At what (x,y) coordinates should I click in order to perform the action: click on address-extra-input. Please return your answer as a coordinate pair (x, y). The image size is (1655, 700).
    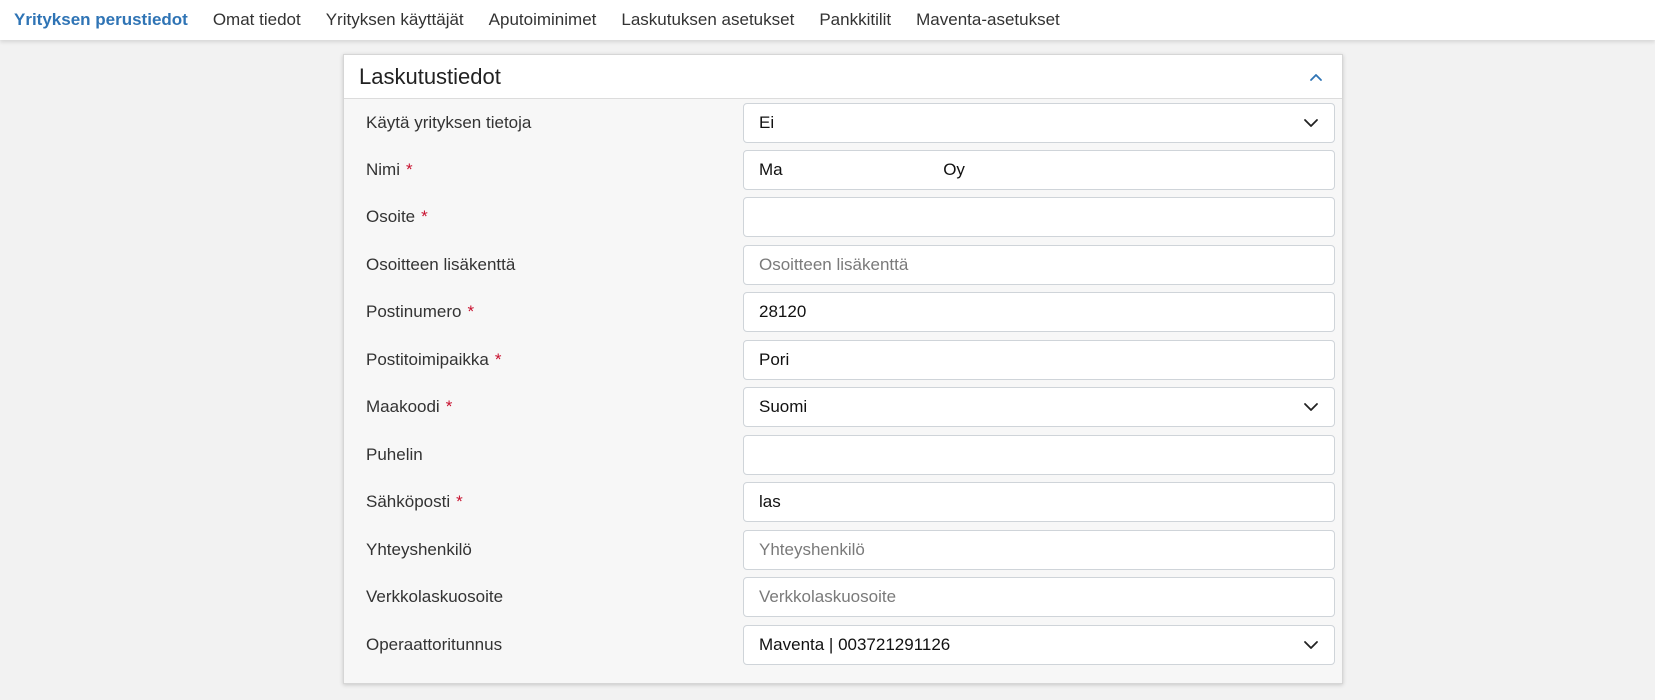
    Looking at the image, I should click on (1039, 265).